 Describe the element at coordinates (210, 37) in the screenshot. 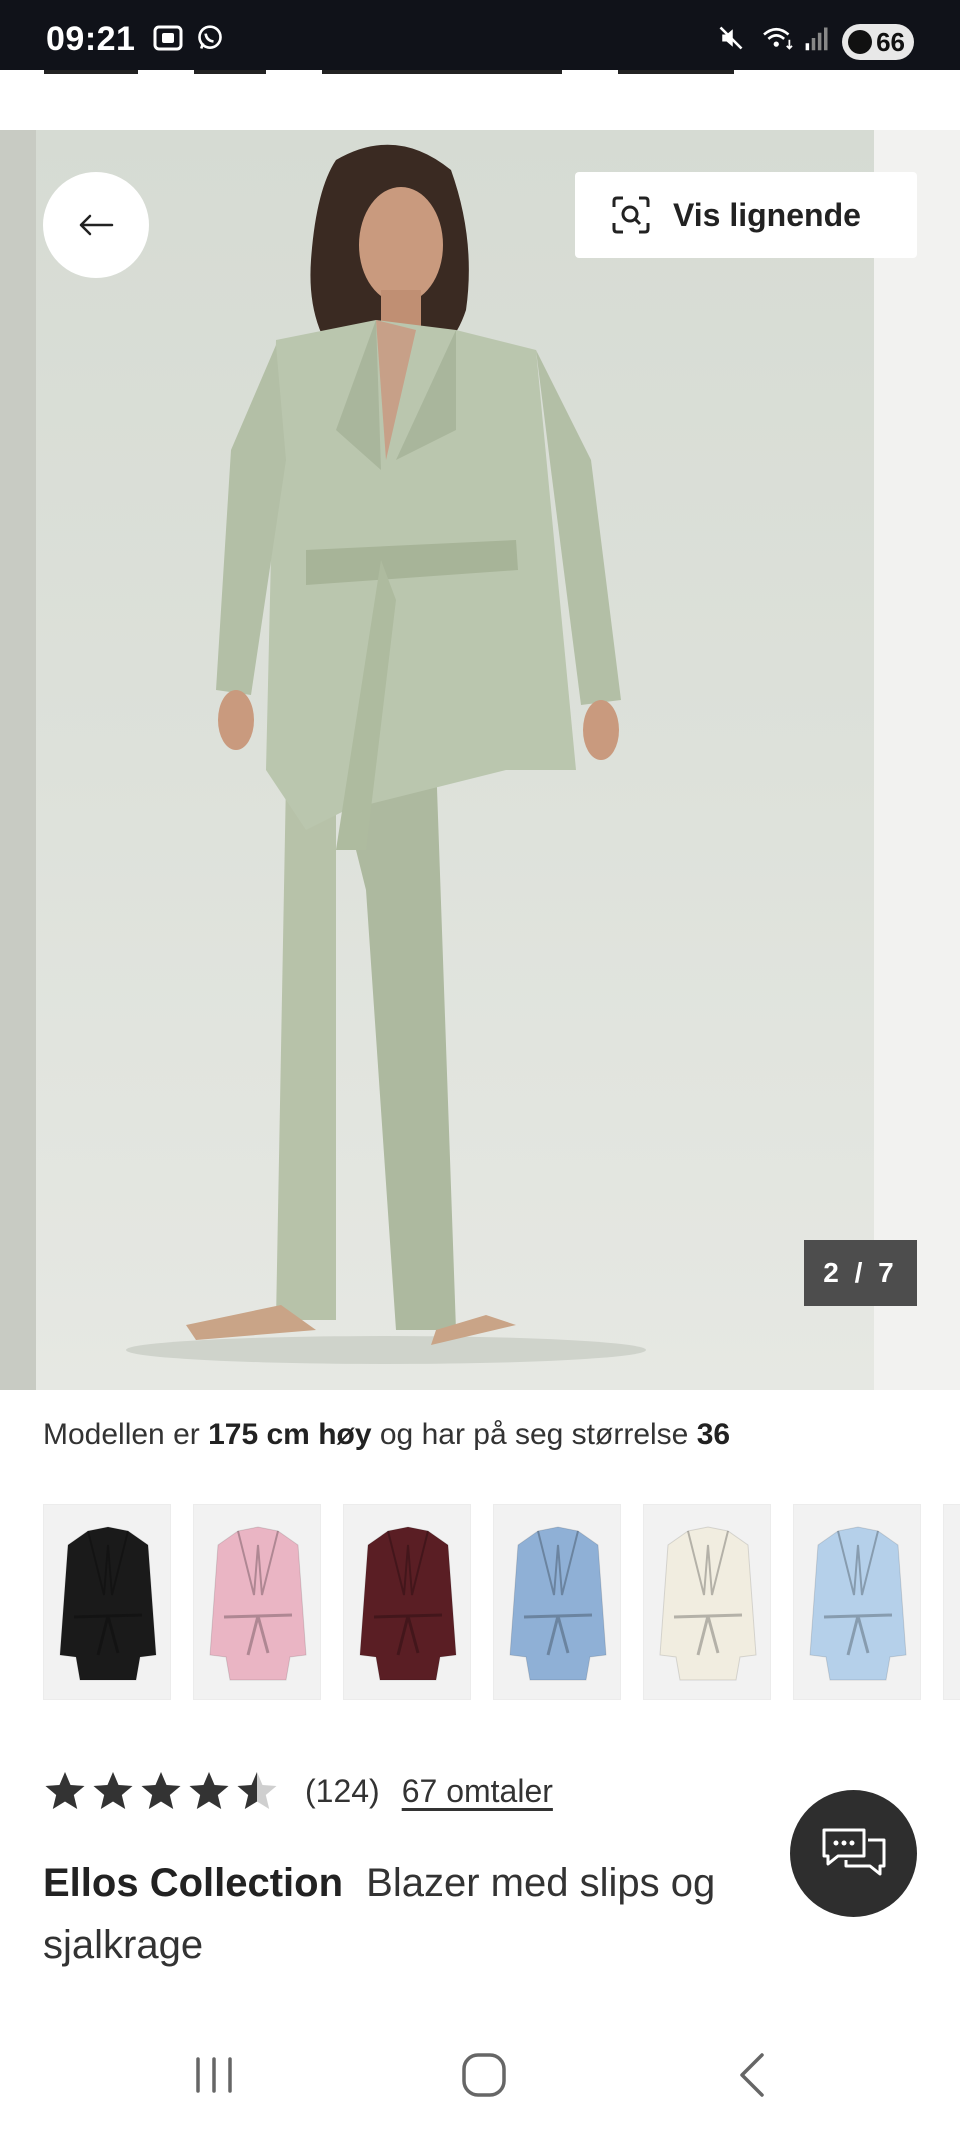

I see `whatsapp-icon` at that location.